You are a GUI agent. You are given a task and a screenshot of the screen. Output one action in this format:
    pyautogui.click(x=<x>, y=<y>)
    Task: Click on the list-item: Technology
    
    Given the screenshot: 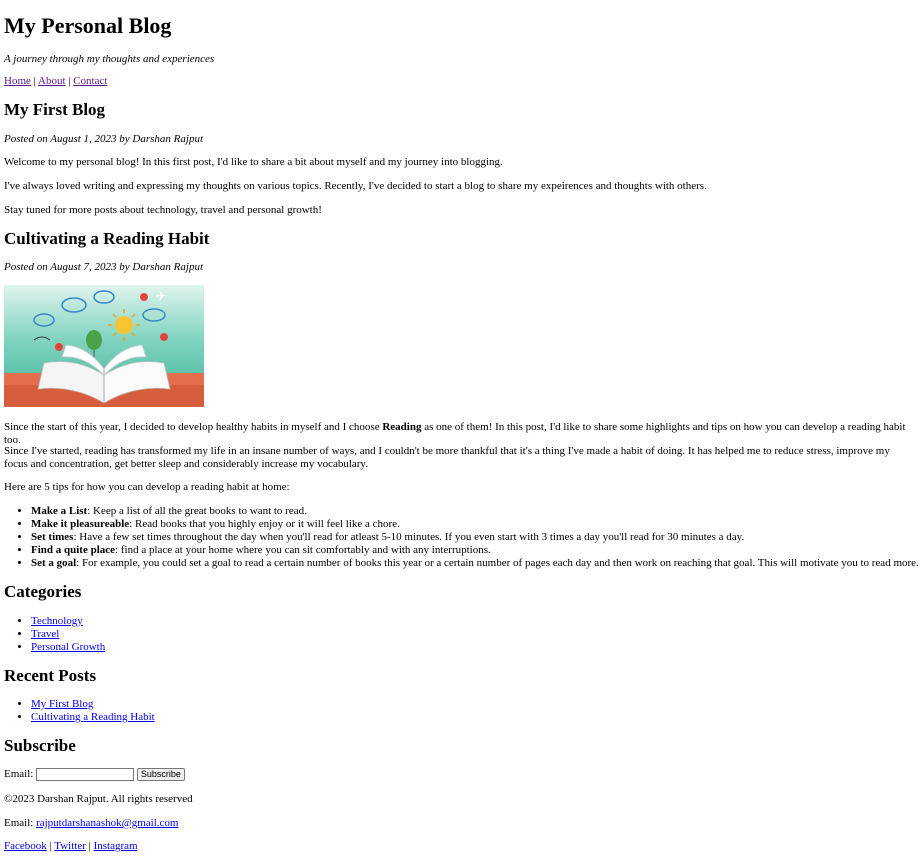 What is the action you would take?
    pyautogui.click(x=68, y=621)
    